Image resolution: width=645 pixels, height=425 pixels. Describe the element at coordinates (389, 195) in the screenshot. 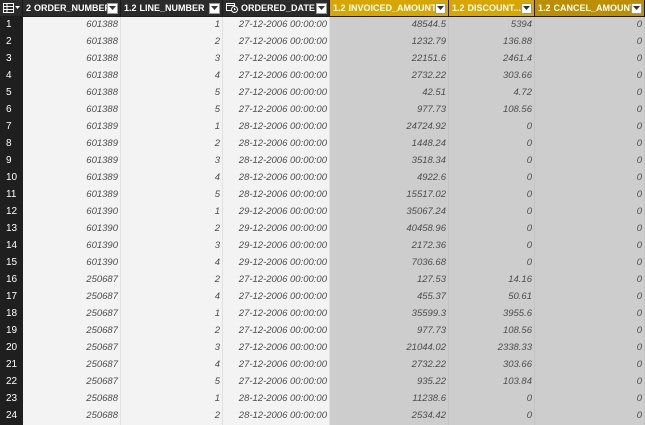

I see `cell-invoiced-amount: 15517.02` at that location.